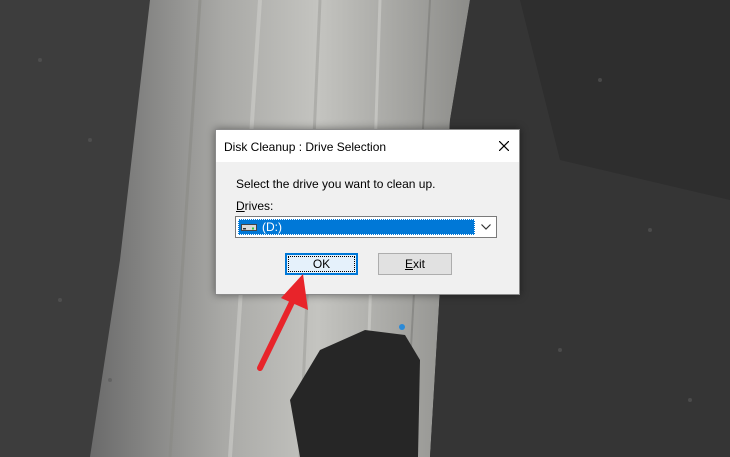 Image resolution: width=730 pixels, height=457 pixels. I want to click on drive-dropdown: (D:), so click(366, 227).